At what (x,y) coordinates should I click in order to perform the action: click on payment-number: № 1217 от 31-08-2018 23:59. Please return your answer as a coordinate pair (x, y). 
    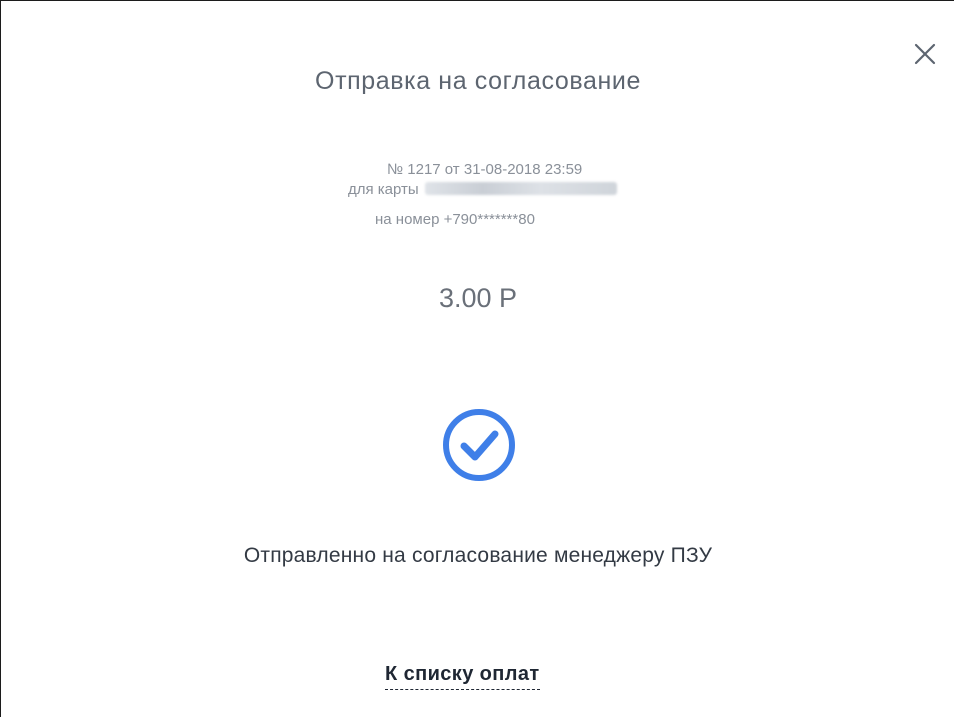
    Looking at the image, I should click on (485, 169).